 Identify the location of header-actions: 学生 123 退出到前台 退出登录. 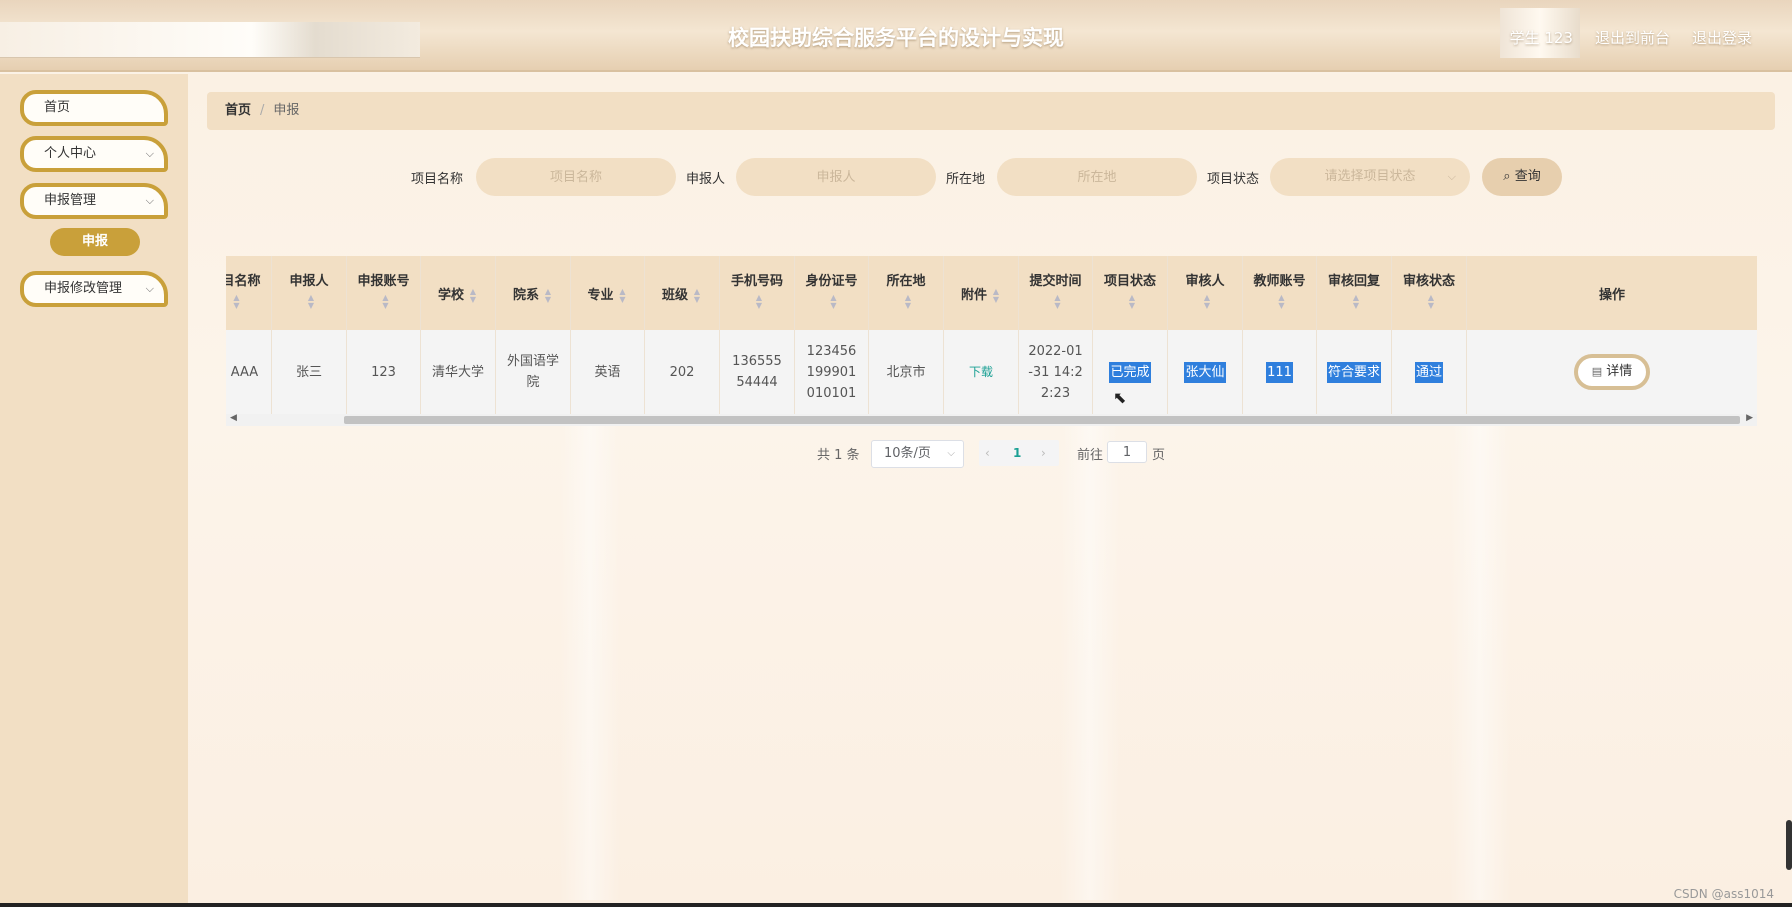
(1631, 37).